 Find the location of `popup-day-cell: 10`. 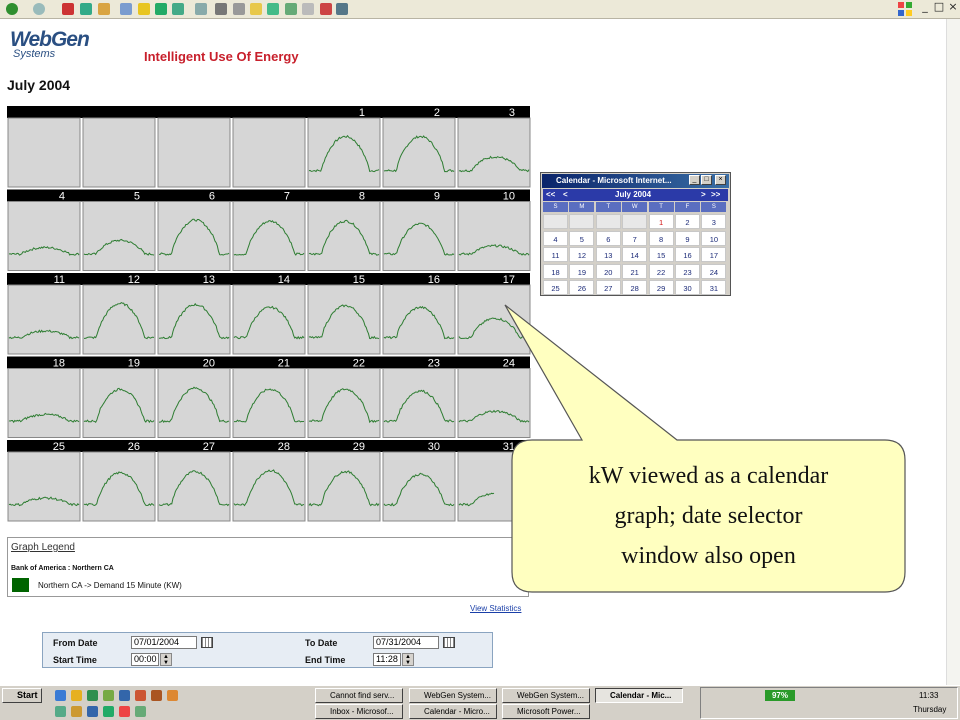

popup-day-cell: 10 is located at coordinates (714, 238).